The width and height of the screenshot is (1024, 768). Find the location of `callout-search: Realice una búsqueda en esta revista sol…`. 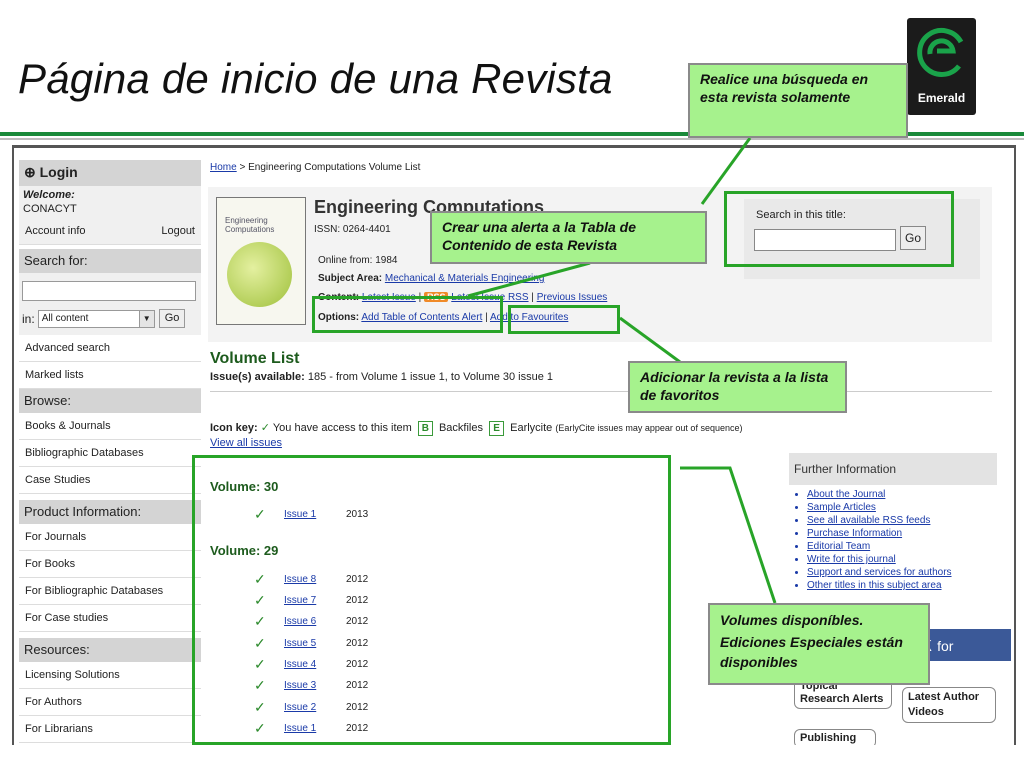

callout-search: Realice una búsqueda en esta revista sol… is located at coordinates (798, 100).